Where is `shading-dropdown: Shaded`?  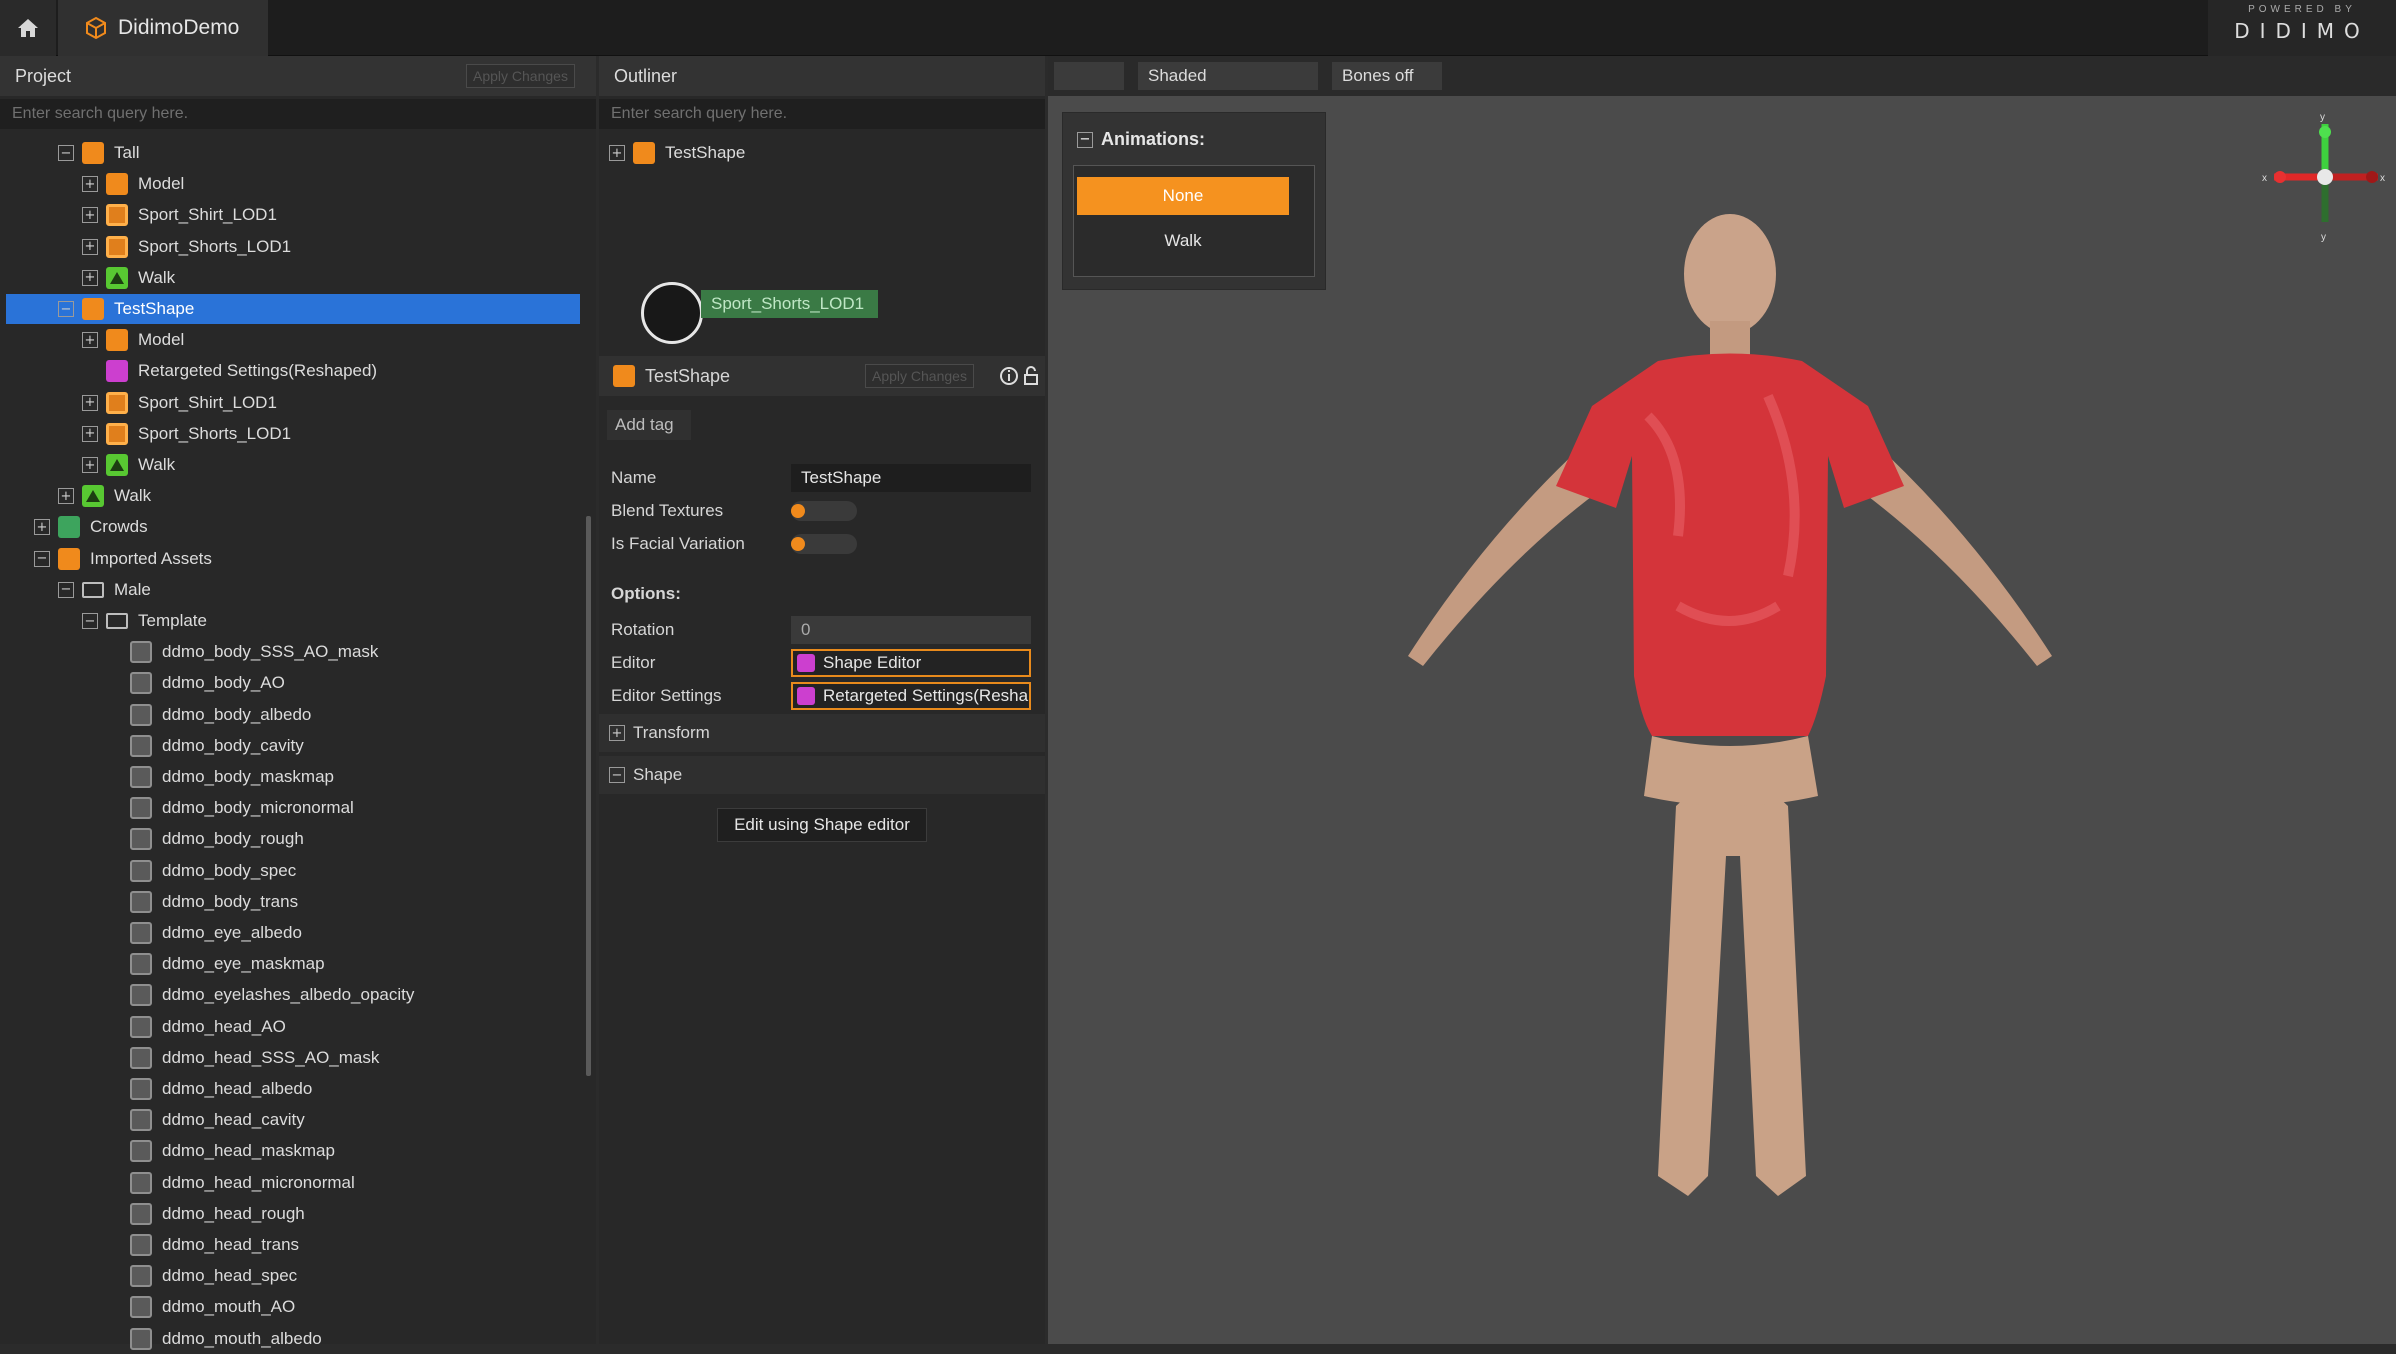 shading-dropdown: Shaded is located at coordinates (1228, 76).